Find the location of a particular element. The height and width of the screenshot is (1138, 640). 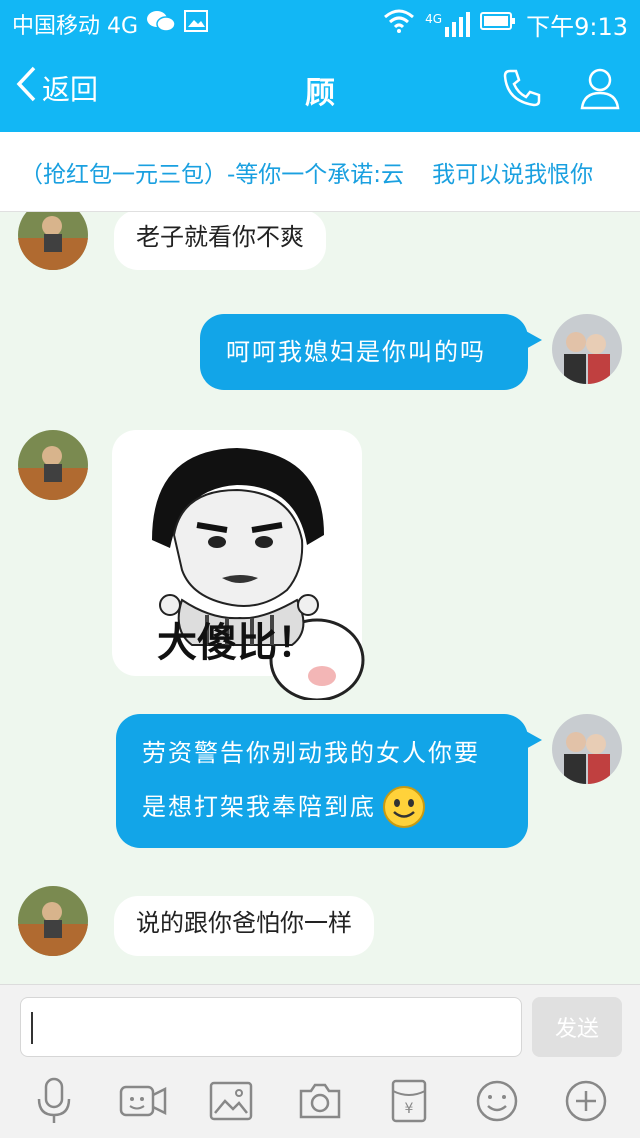

composer: 发送 ¥ is located at coordinates (320, 1061).